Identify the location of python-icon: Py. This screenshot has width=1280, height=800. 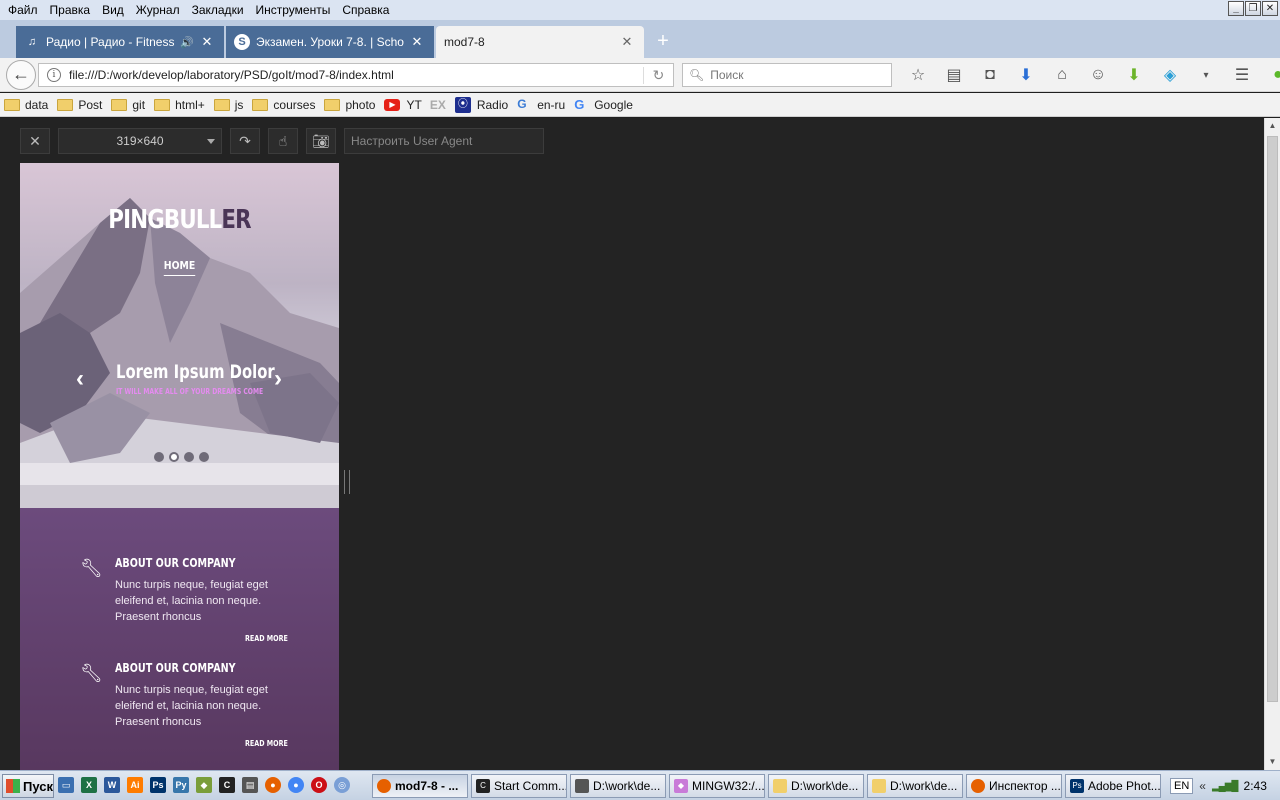
(181, 785).